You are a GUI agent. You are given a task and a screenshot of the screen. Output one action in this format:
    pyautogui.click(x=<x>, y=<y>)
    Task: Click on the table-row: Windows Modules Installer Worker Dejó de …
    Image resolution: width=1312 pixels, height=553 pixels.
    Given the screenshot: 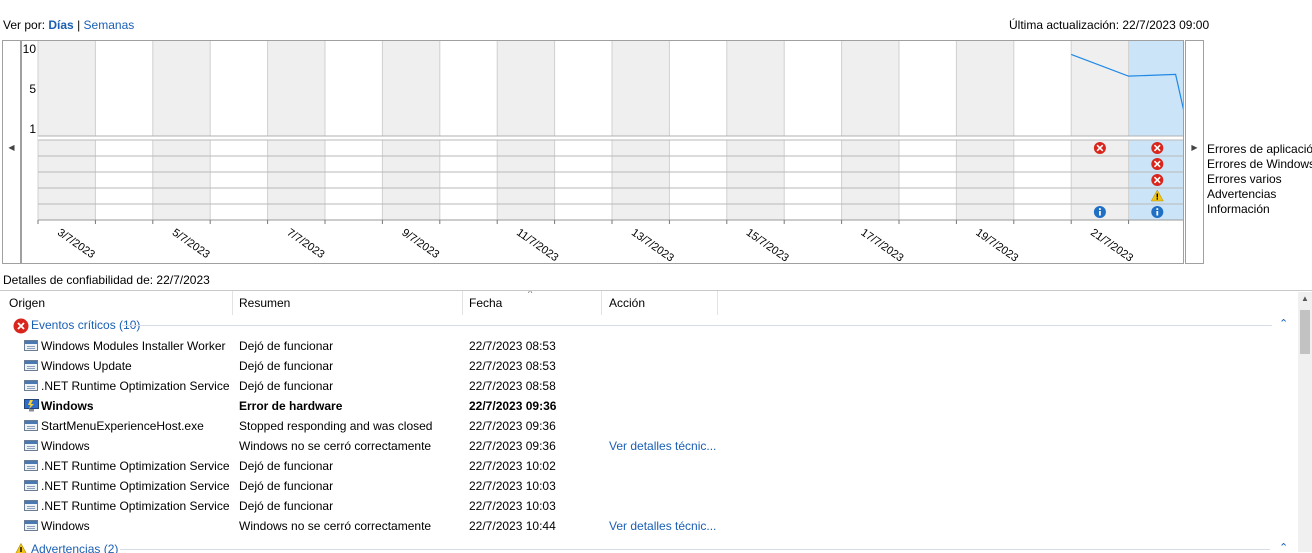 What is the action you would take?
    pyautogui.click(x=649, y=346)
    